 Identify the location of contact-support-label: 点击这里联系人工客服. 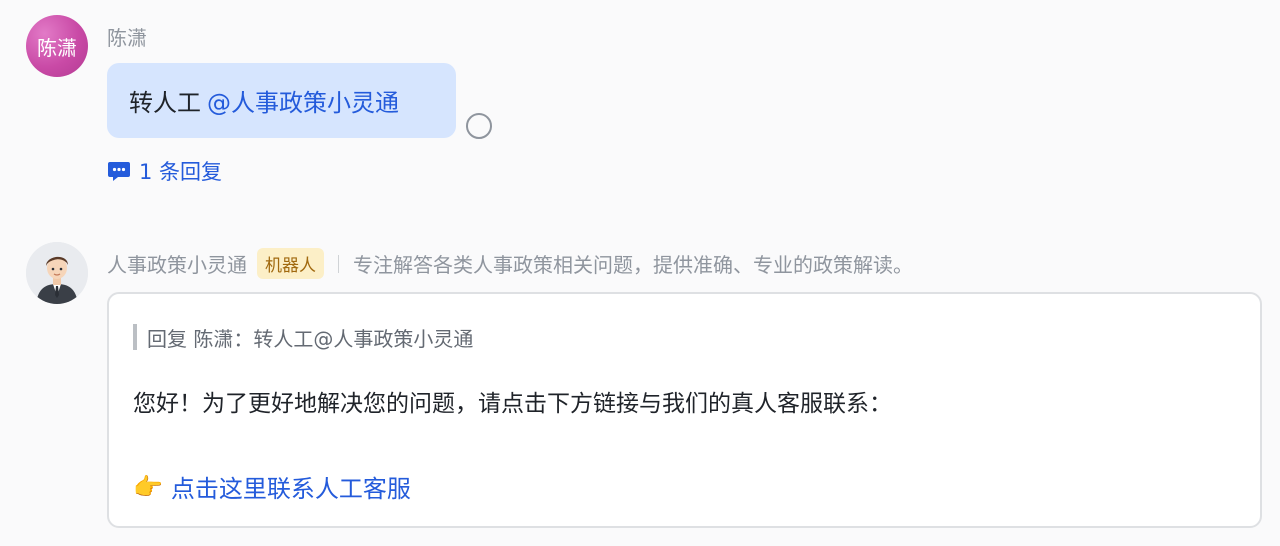
(290, 489).